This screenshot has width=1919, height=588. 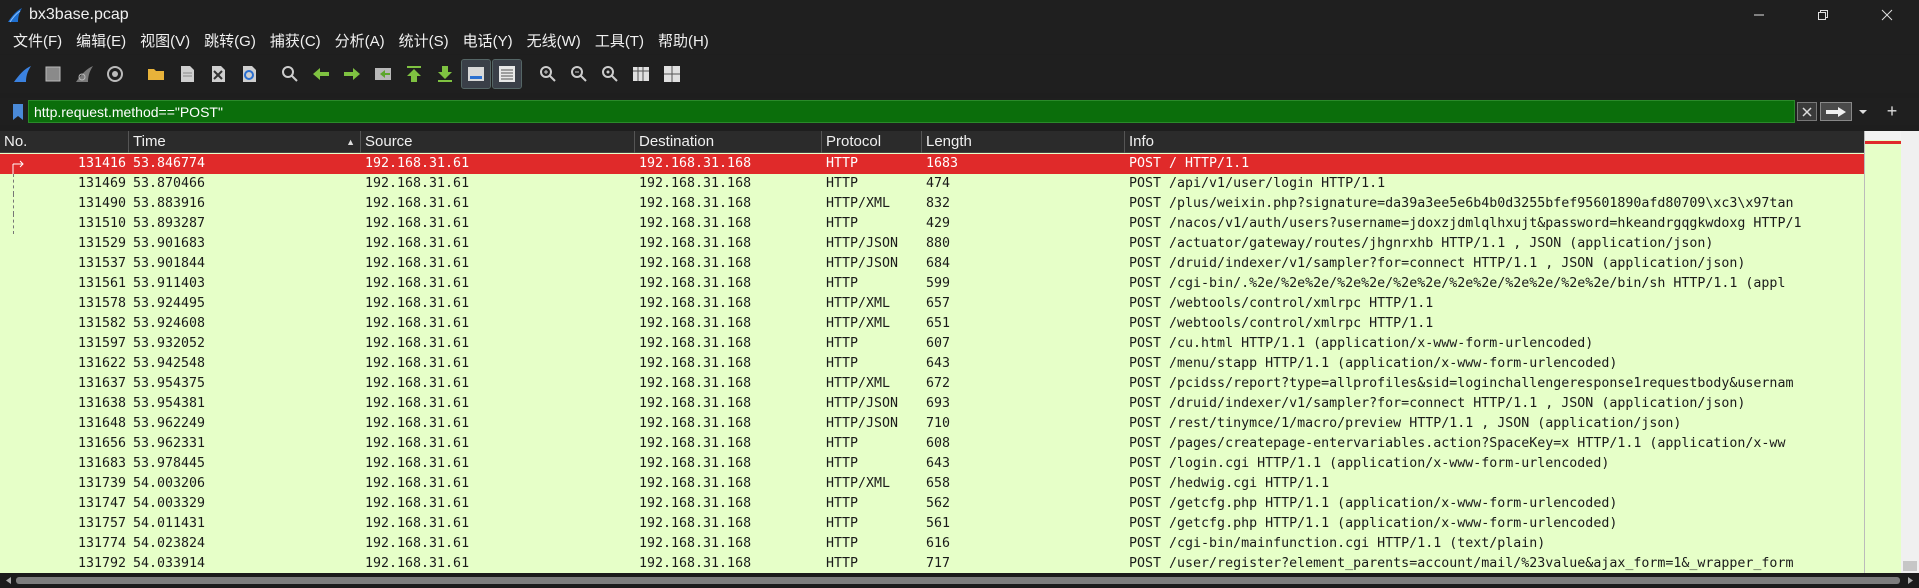 I want to click on scroll-right-icon, so click(x=1910, y=580).